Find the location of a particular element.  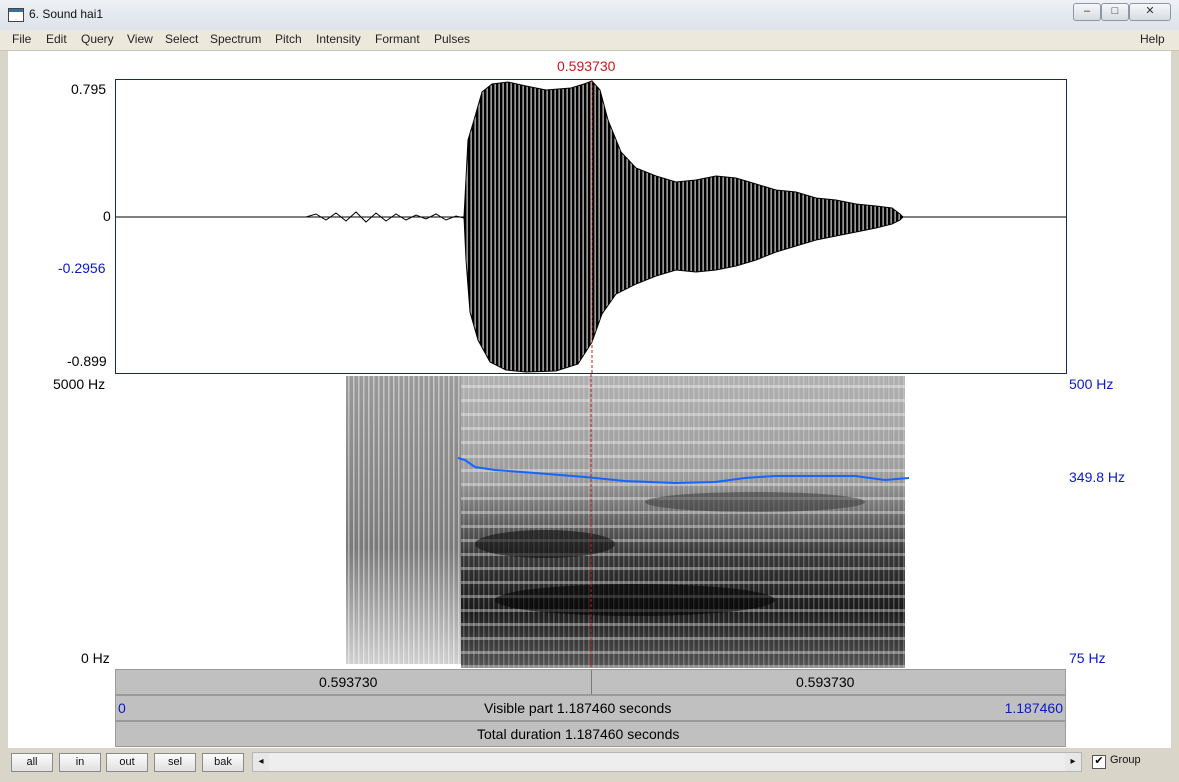

close-button: ✕ is located at coordinates (1150, 12).